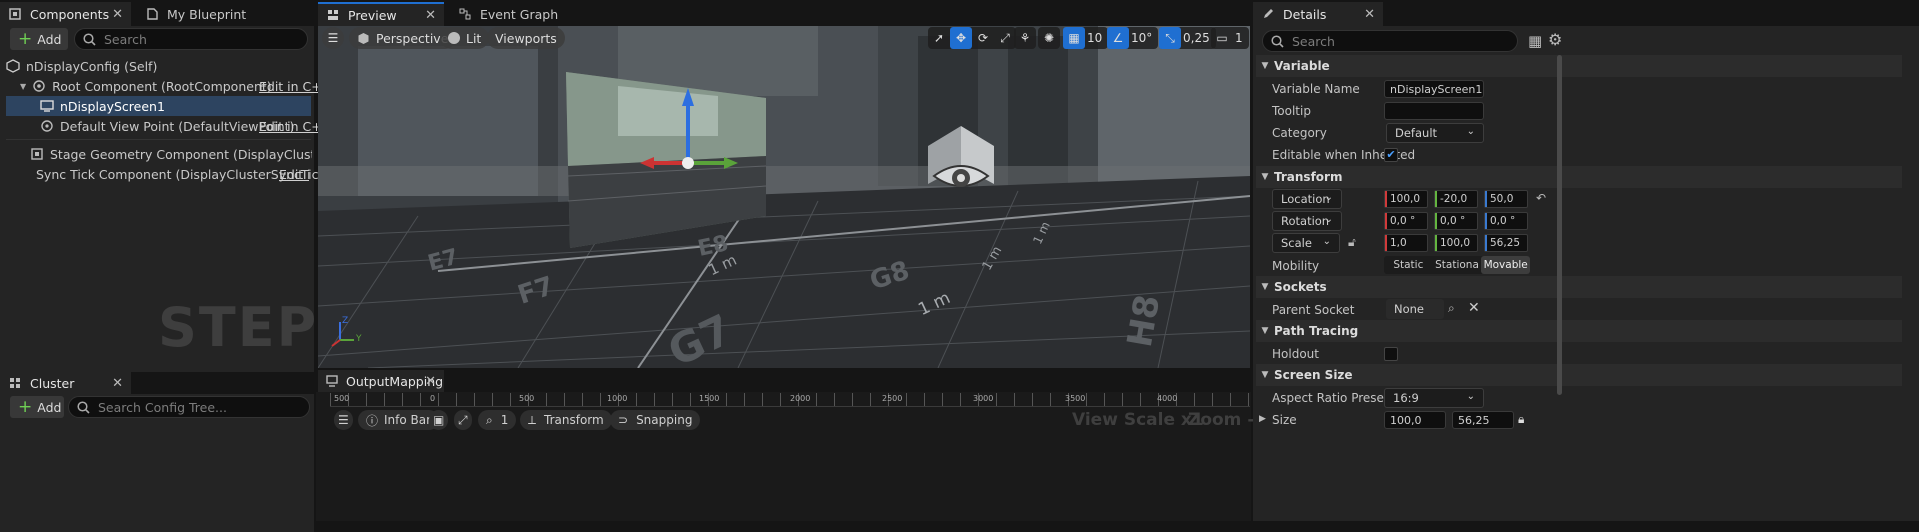 The image size is (1919, 532). I want to click on scale-z-field: 56,25, so click(1506, 243).